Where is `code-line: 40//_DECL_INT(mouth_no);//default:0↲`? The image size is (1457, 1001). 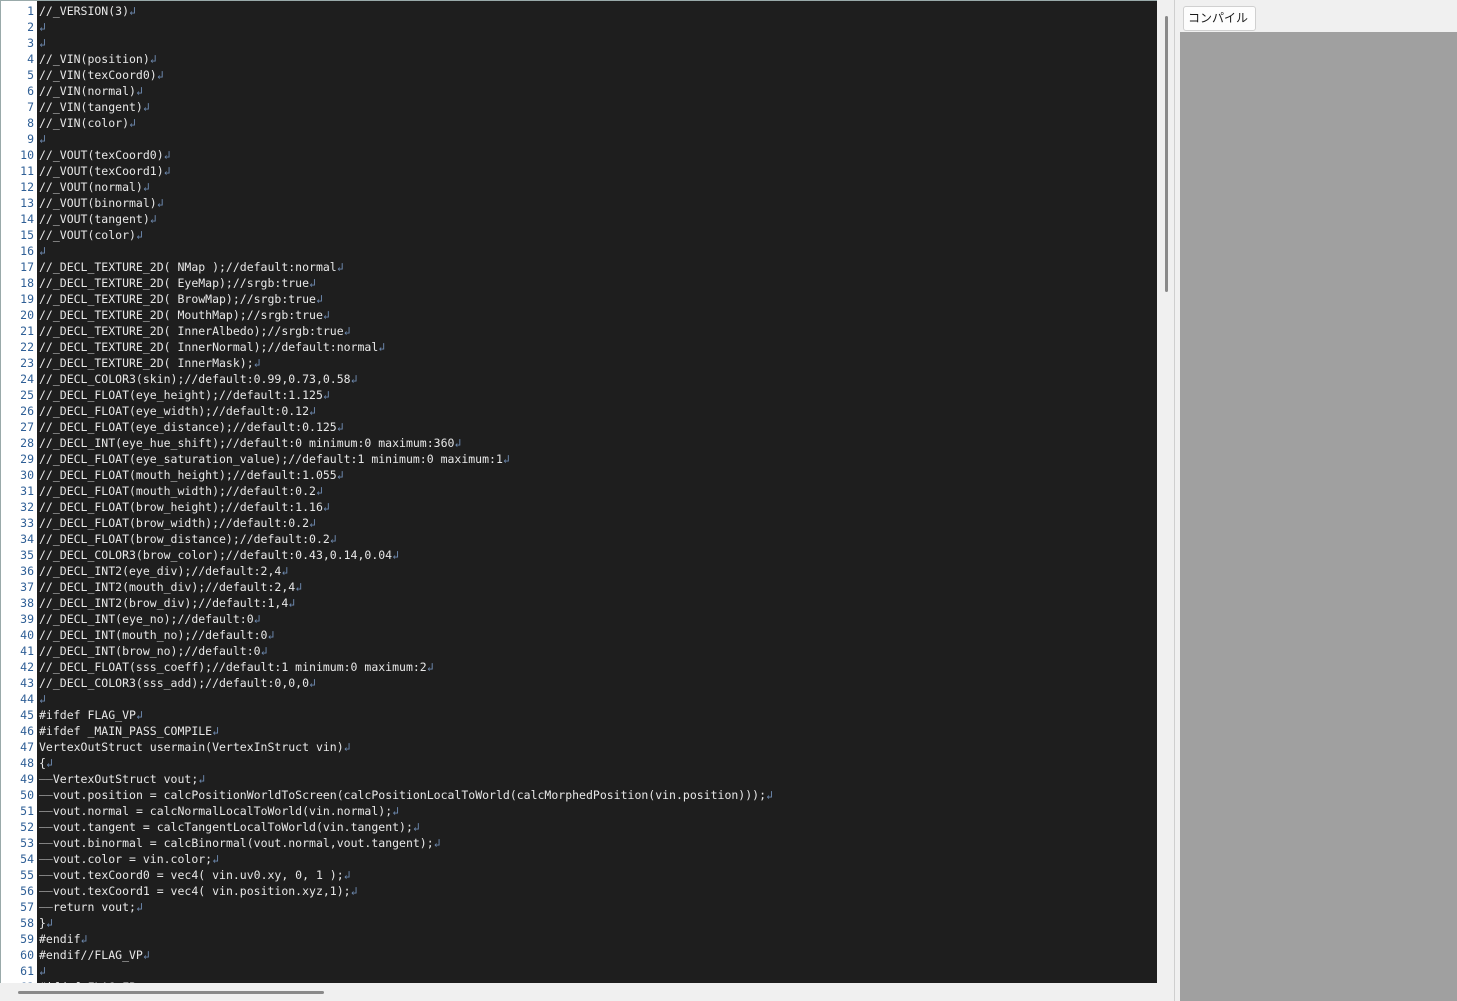 code-line: 40//_DECL_INT(mouth_no);//default:0↲ is located at coordinates (387, 635).